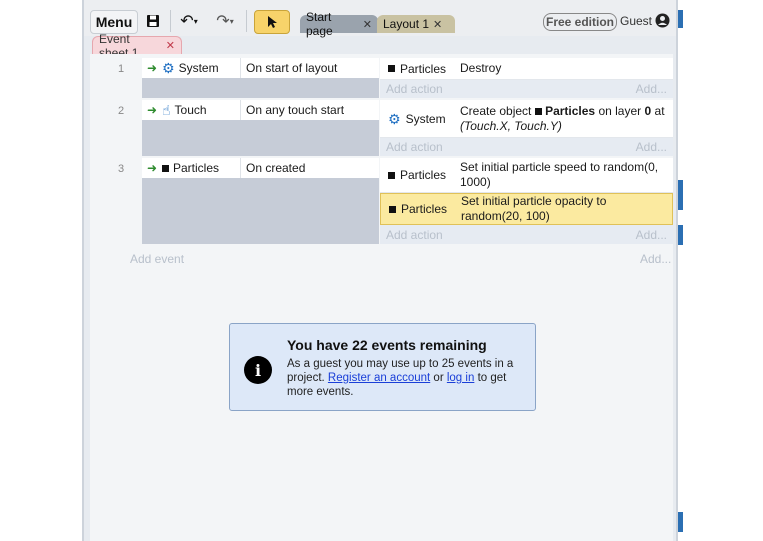 The width and height of the screenshot is (763, 541). Describe the element at coordinates (481, 68) in the screenshot. I see `action-text: Destroy` at that location.